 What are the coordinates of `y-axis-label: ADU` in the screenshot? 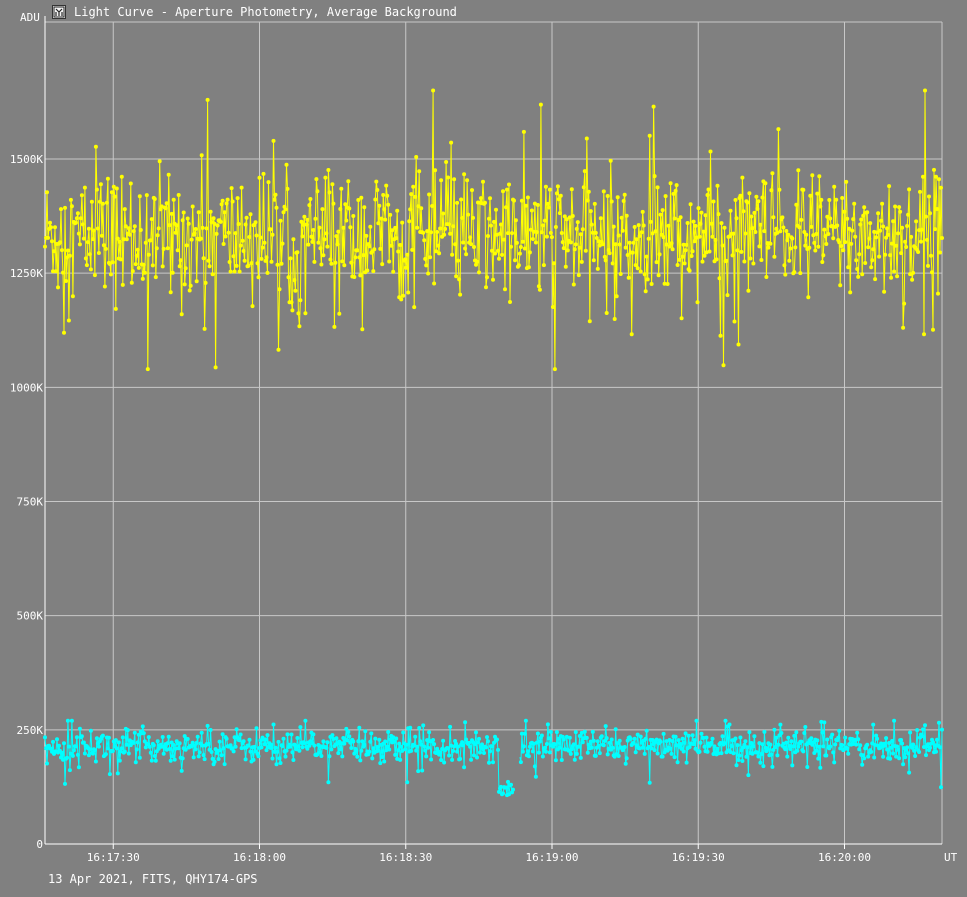 It's located at (30, 17).